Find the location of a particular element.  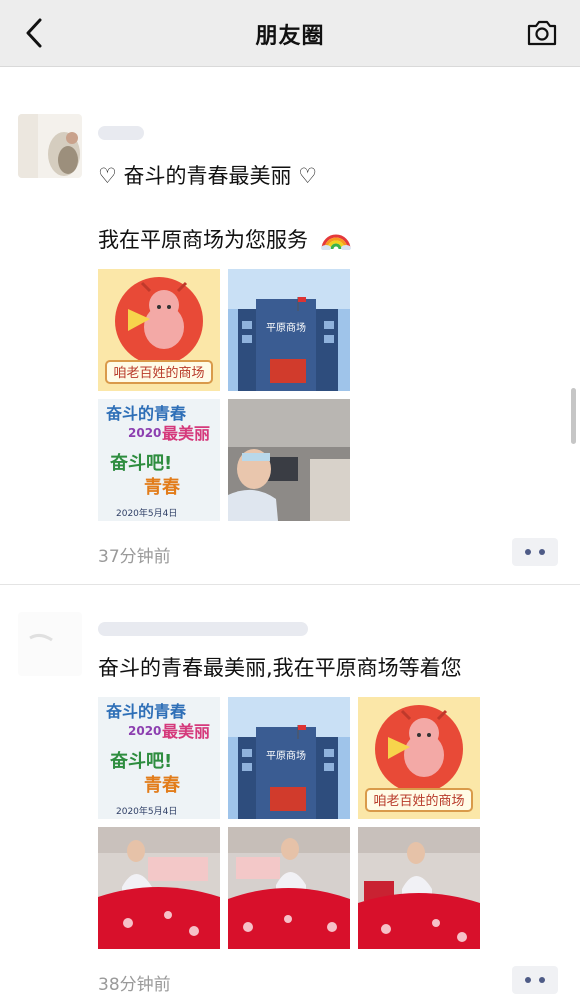

post-timestamp: 37分钟前 is located at coordinates (134, 557).